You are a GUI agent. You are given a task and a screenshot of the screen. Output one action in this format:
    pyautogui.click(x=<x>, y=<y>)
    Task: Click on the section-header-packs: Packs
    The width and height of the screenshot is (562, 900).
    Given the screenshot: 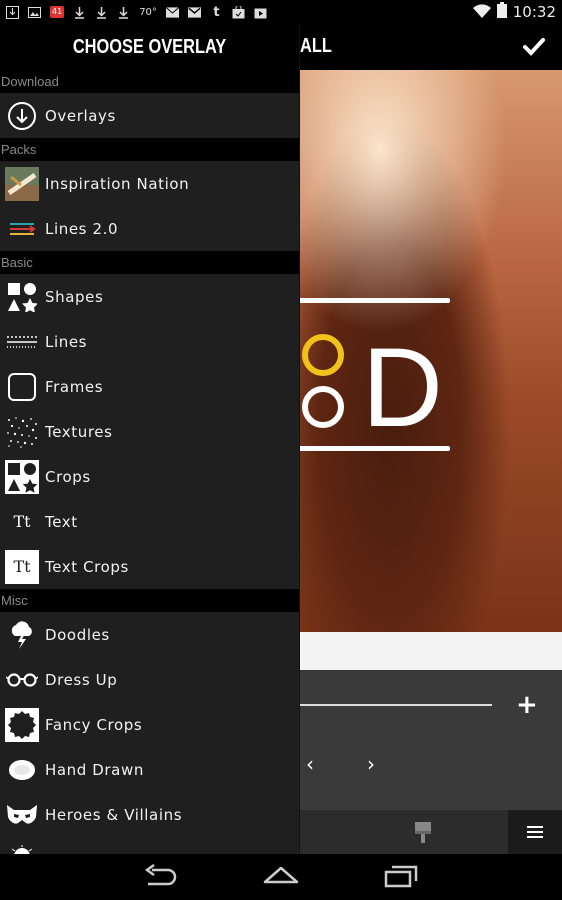 What is the action you would take?
    pyautogui.click(x=149, y=149)
    